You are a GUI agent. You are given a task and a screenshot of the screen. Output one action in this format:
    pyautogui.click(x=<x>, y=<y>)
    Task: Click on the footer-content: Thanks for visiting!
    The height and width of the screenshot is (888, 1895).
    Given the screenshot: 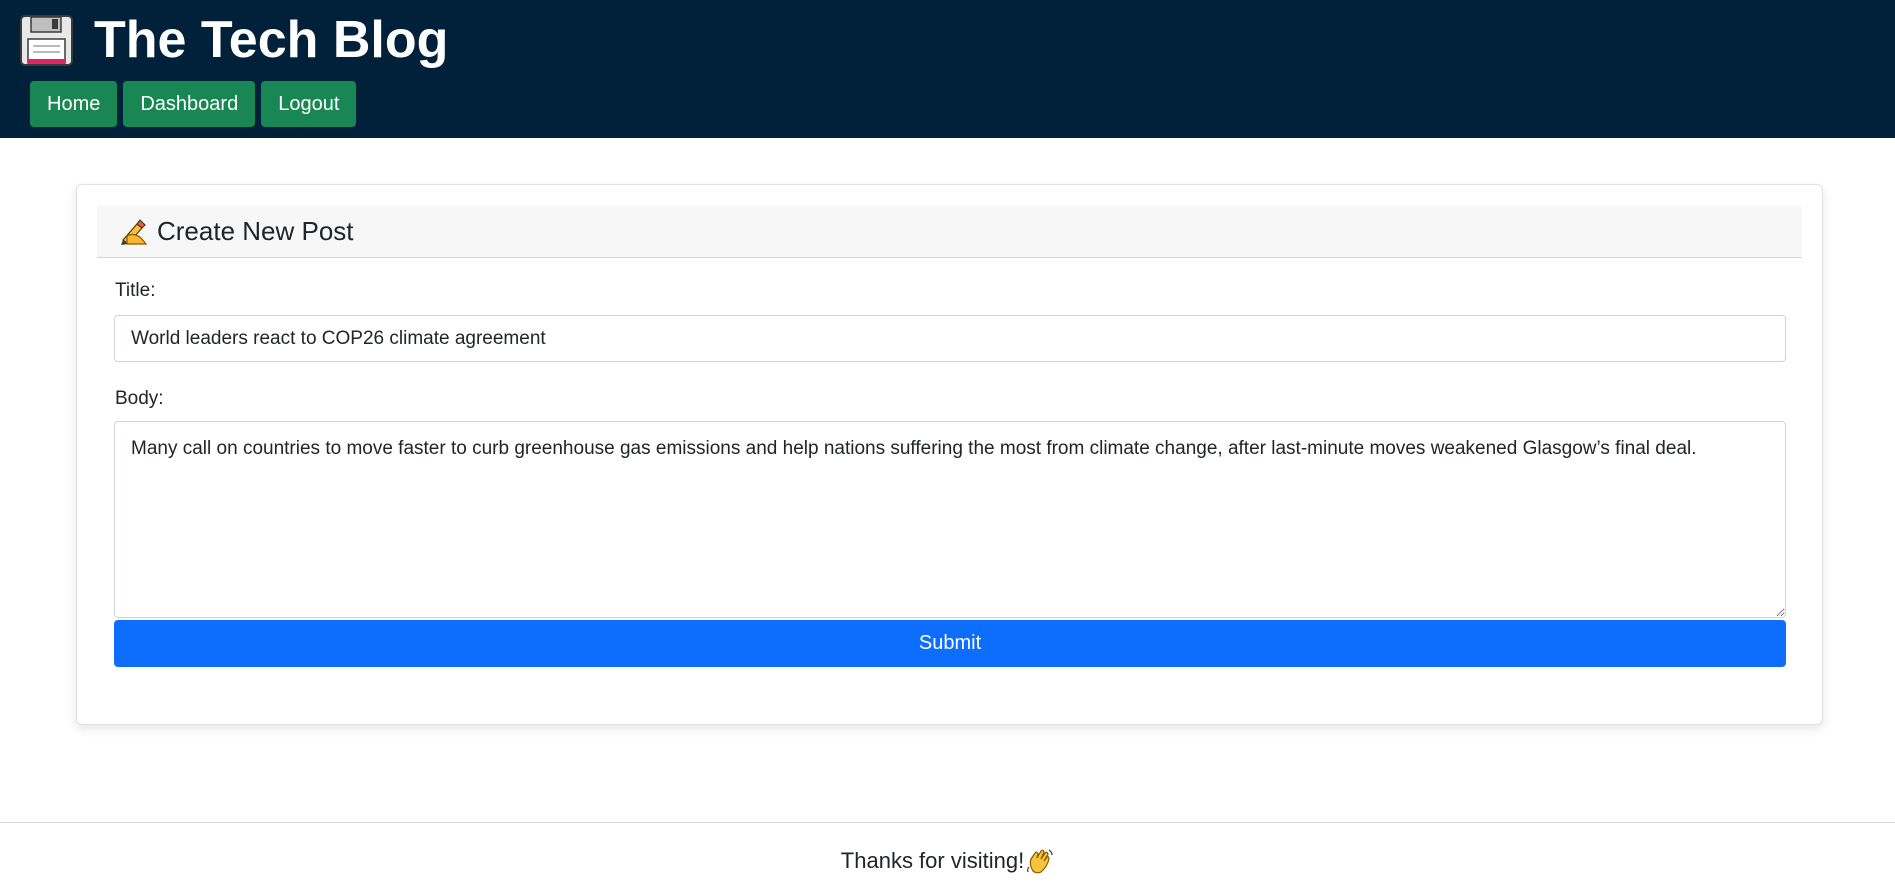 What is the action you would take?
    pyautogui.click(x=947, y=861)
    